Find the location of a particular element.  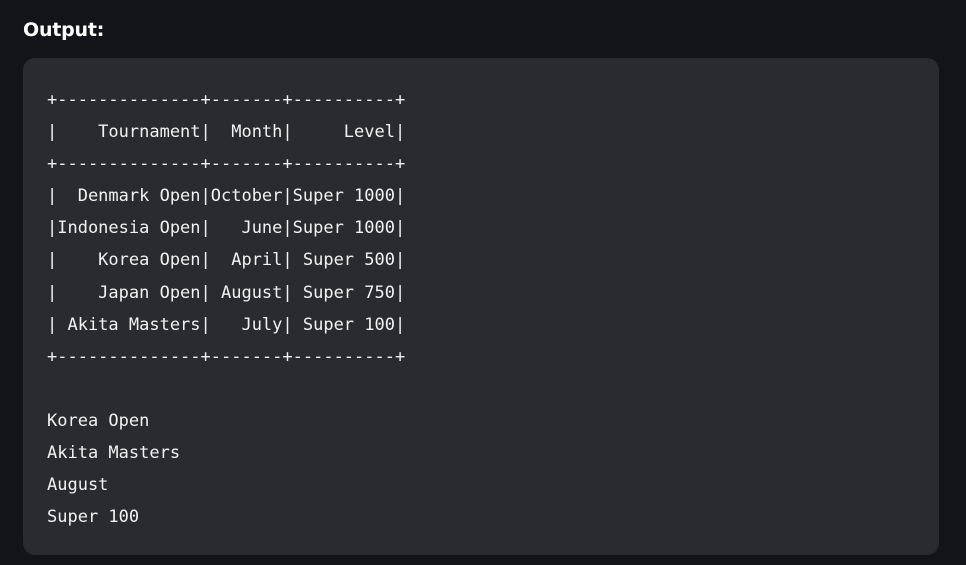

table-header-row: | Tournament| Month| Level| is located at coordinates (226, 132).